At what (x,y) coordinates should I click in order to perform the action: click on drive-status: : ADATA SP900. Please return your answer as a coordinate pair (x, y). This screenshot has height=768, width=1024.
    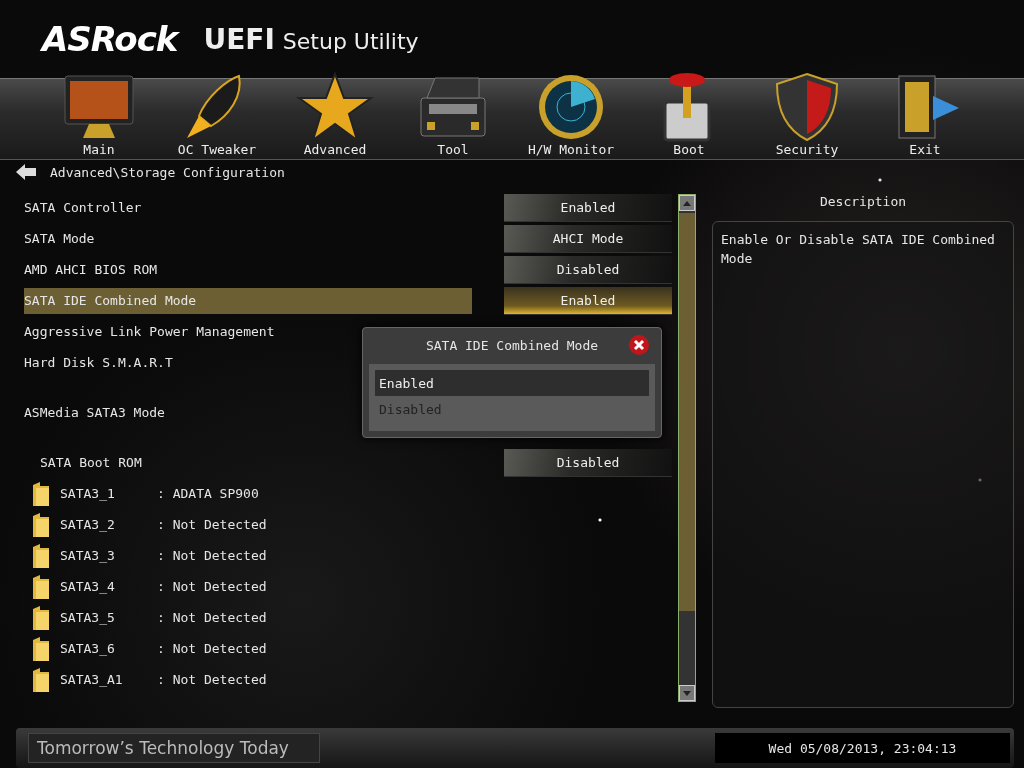
    Looking at the image, I should click on (208, 493).